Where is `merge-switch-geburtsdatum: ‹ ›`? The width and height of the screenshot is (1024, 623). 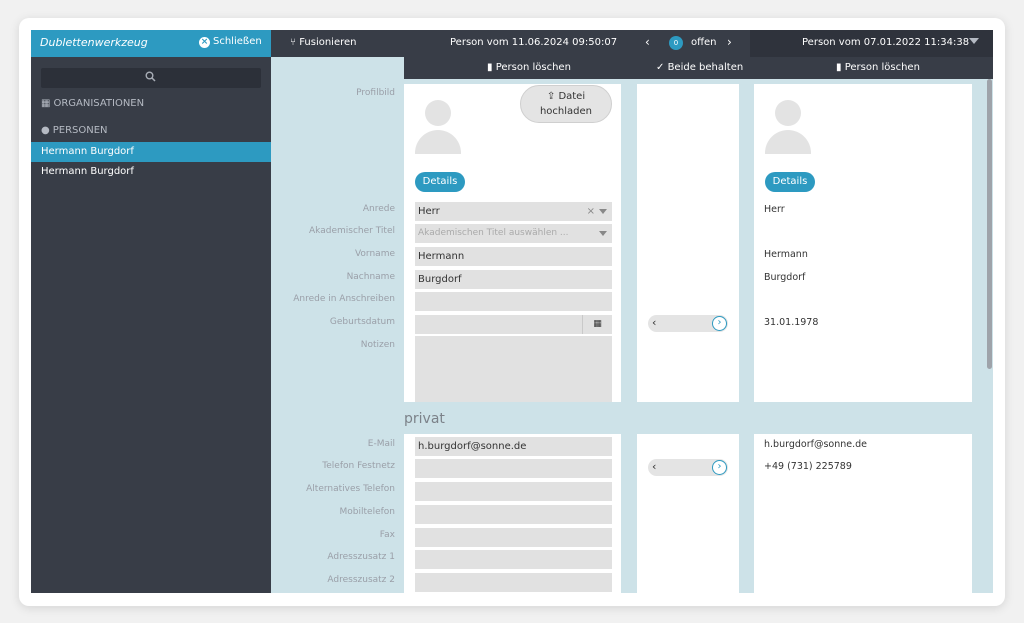 merge-switch-geburtsdatum: ‹ › is located at coordinates (688, 323).